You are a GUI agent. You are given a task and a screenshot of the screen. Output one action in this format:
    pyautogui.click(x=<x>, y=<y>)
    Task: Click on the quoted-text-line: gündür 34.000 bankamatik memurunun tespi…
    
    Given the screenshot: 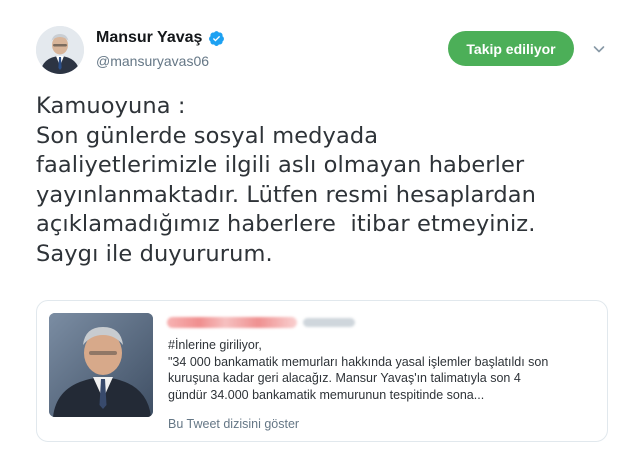 What is the action you would take?
    pyautogui.click(x=326, y=394)
    